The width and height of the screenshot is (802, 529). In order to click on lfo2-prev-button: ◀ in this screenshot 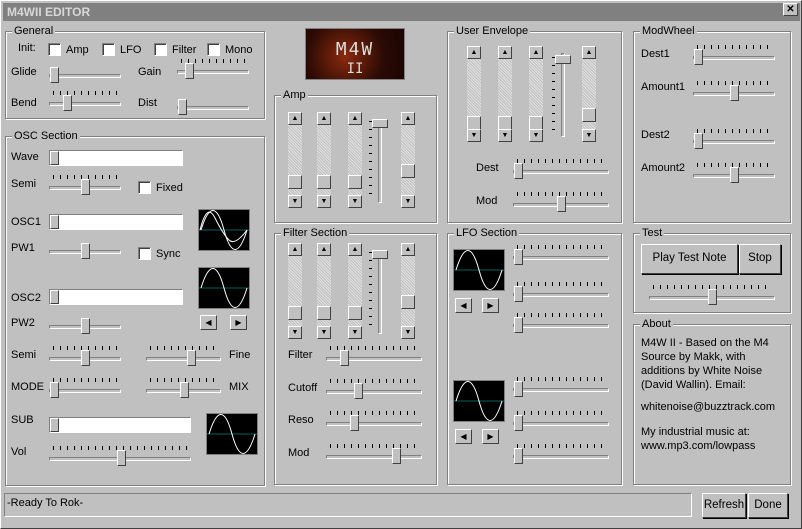, I will do `click(463, 436)`.